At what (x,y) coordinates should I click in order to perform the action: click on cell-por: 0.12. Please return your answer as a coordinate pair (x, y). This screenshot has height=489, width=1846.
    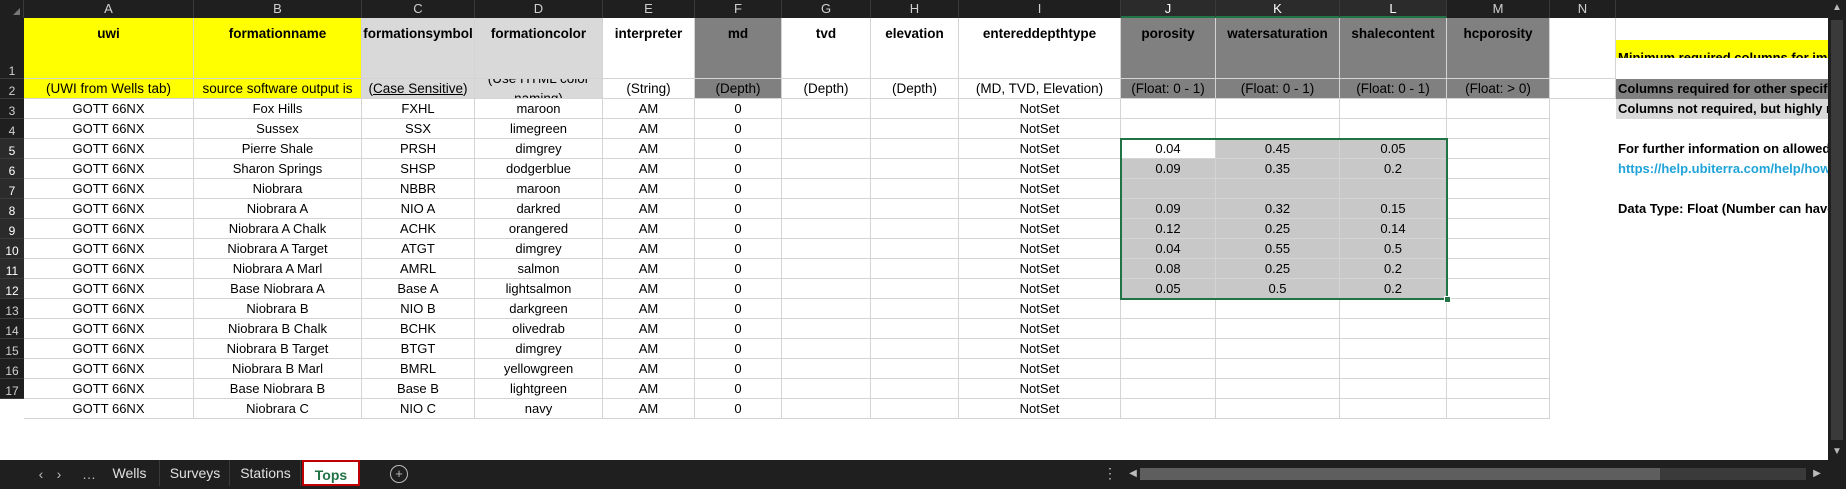
    Looking at the image, I should click on (1168, 229).